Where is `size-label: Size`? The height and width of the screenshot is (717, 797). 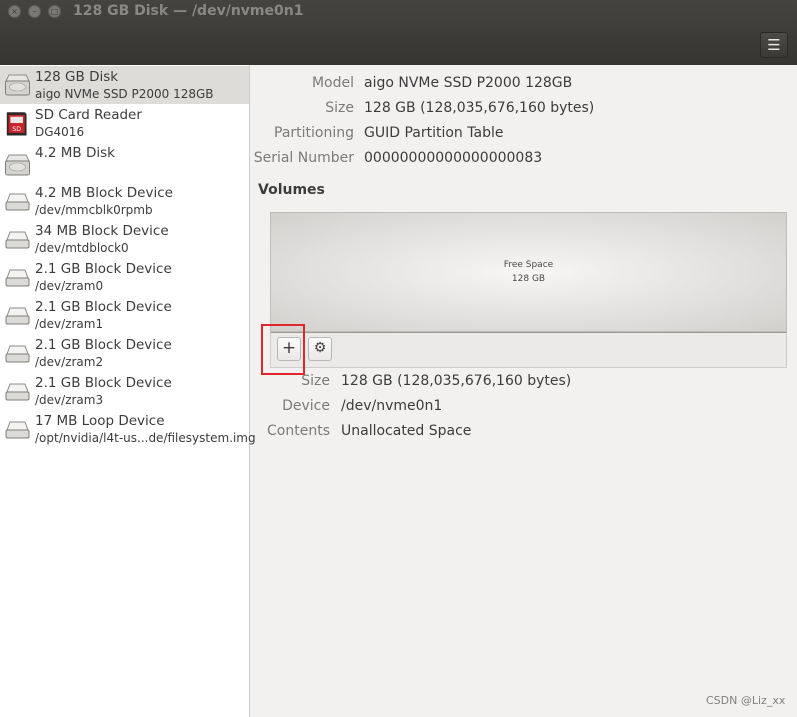 size-label: Size is located at coordinates (339, 108).